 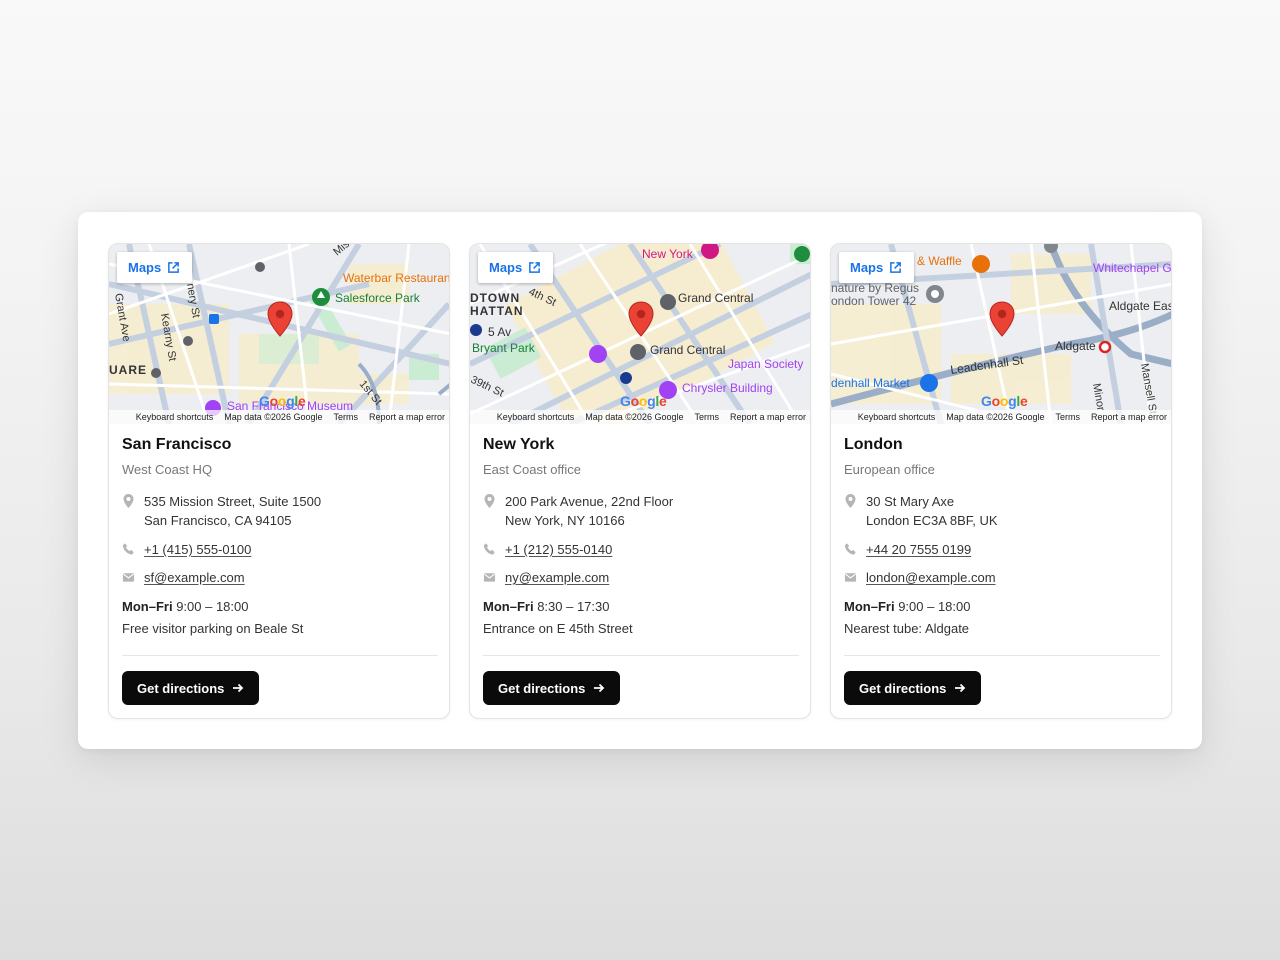 What do you see at coordinates (875, 288) in the screenshot?
I see `svg-text: nature by Regus` at bounding box center [875, 288].